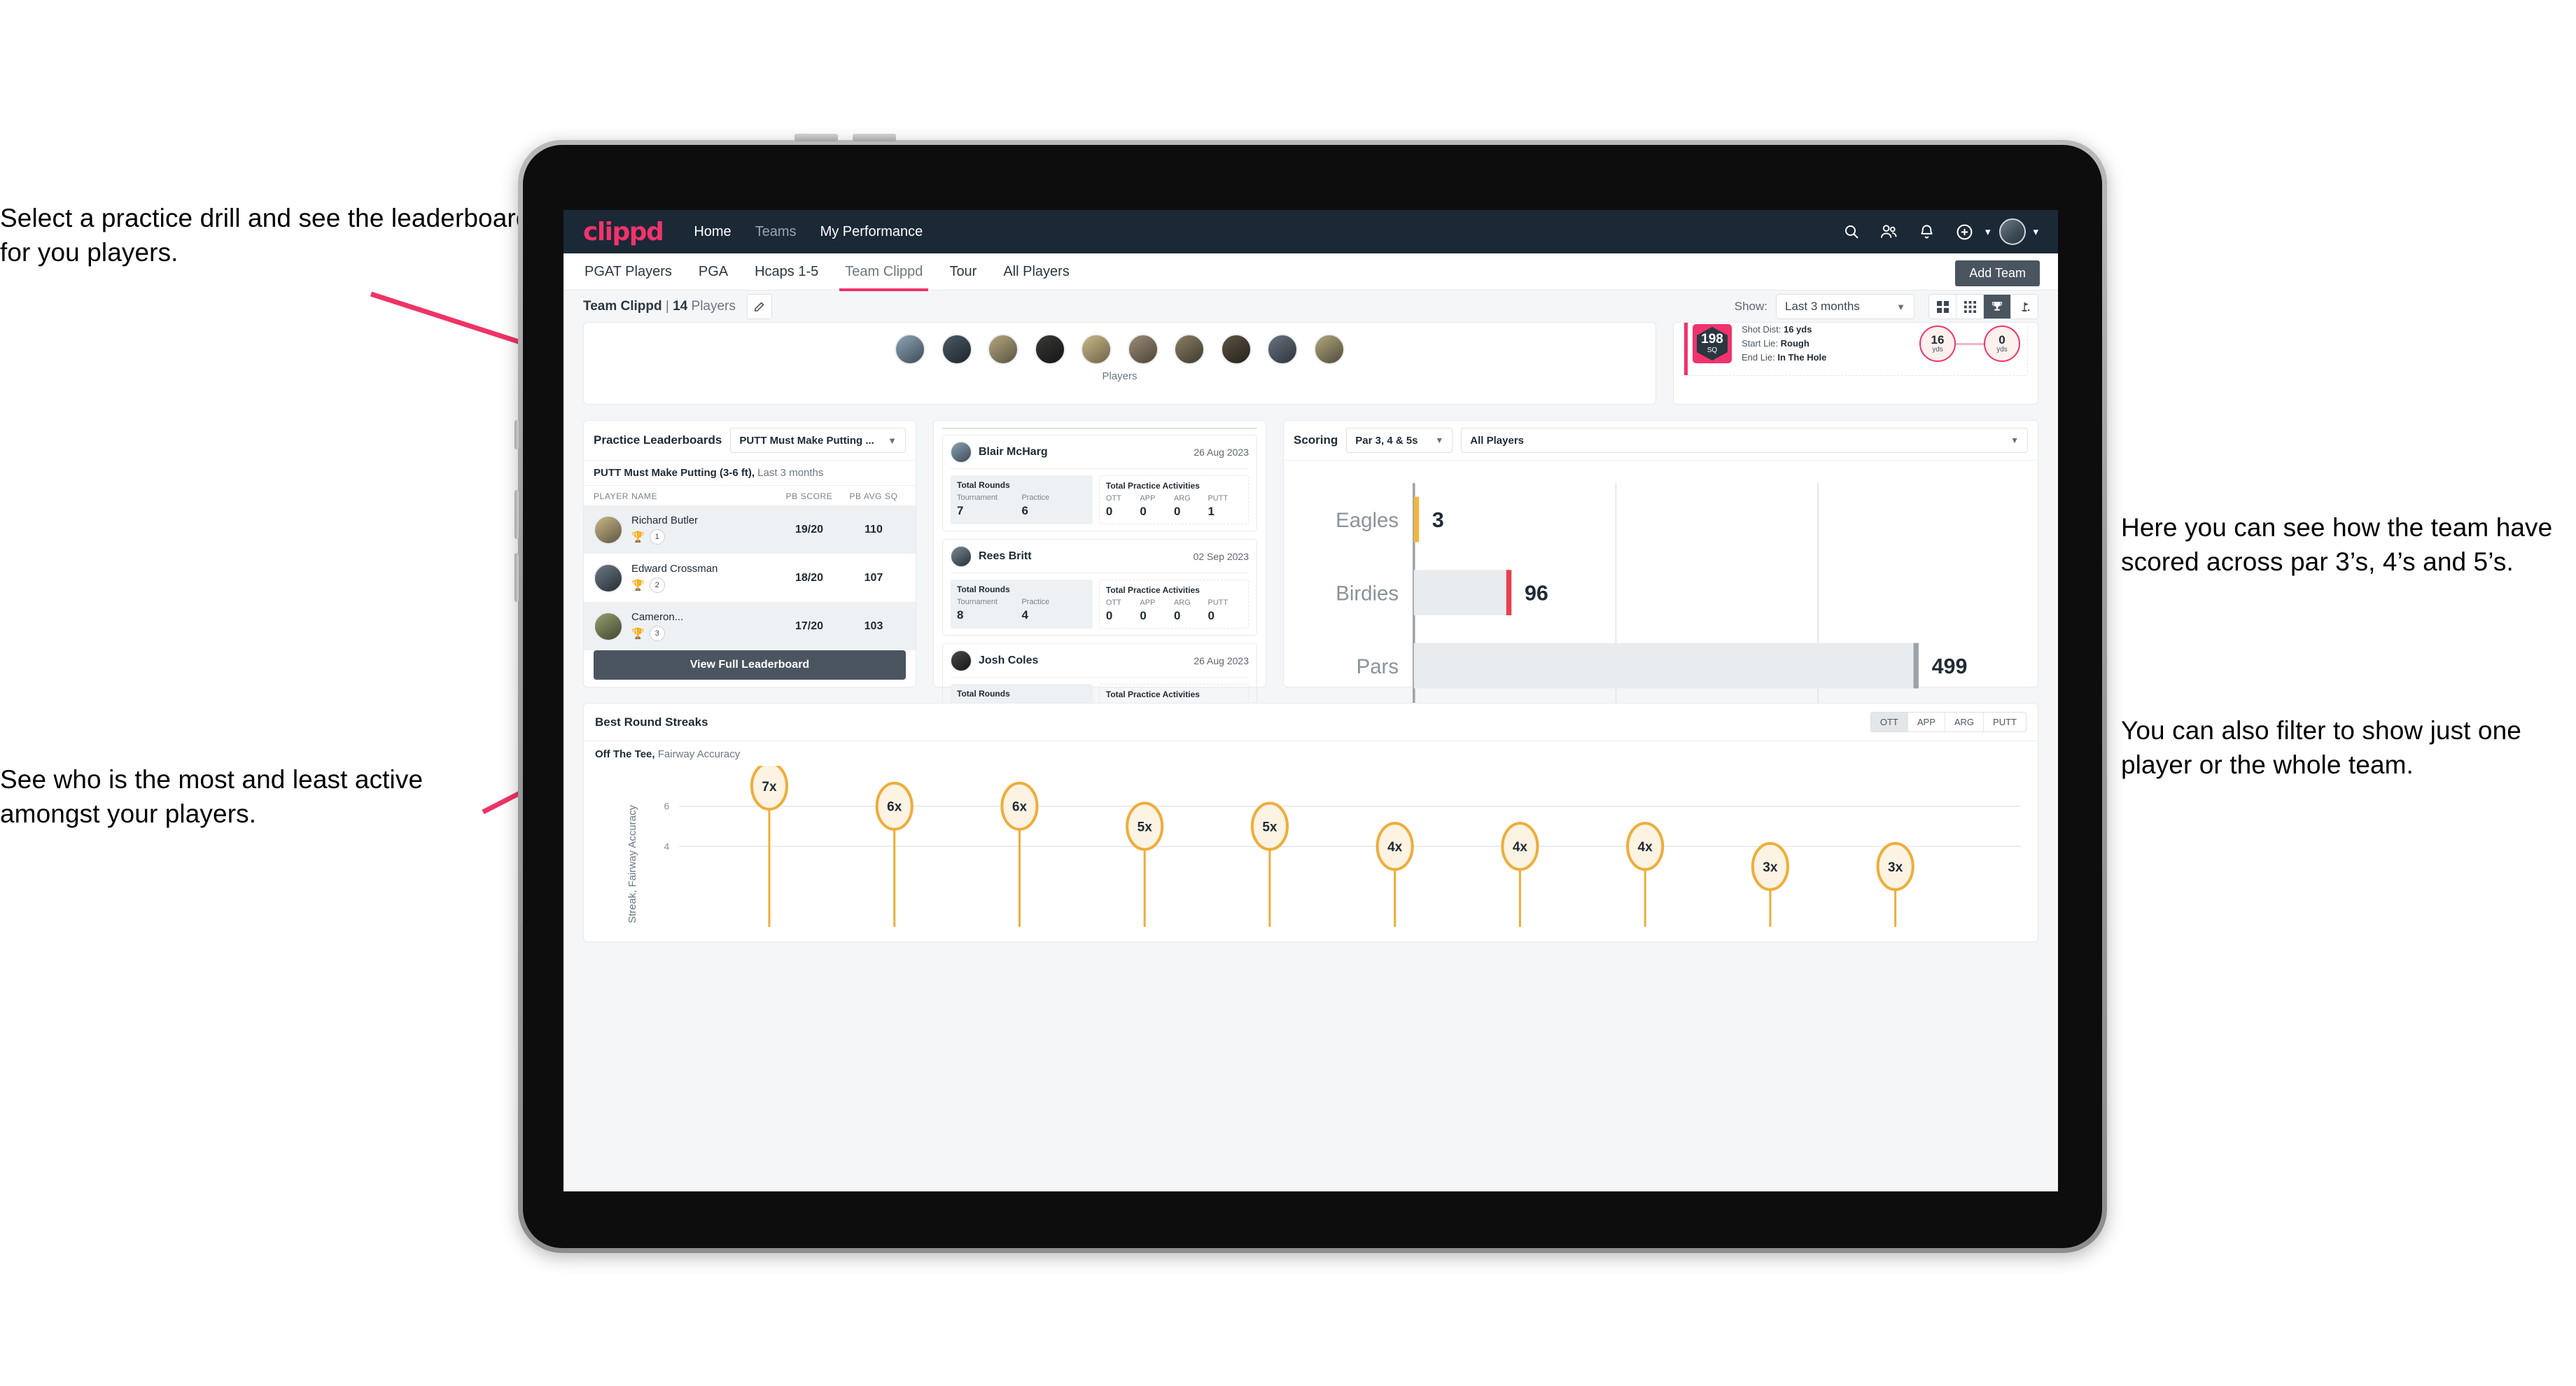  I want to click on bar-value-label: 499, so click(1950, 666).